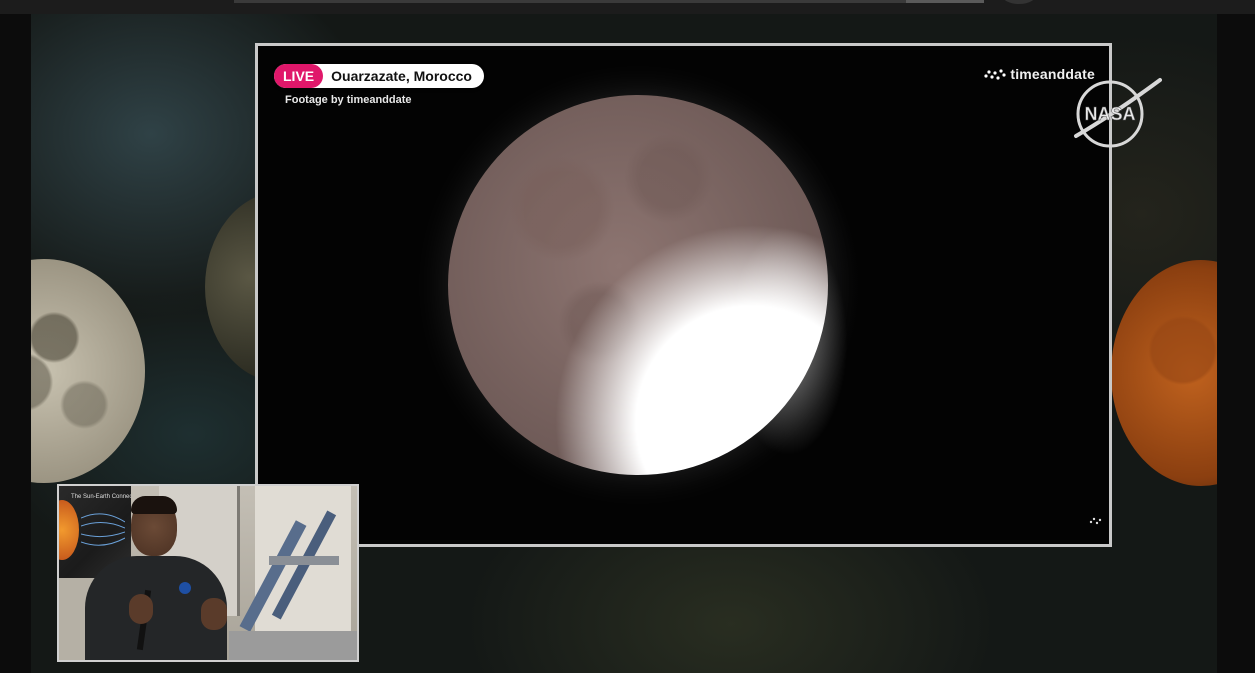 The height and width of the screenshot is (673, 1255). What do you see at coordinates (570, 1) in the screenshot?
I see `address-bar` at bounding box center [570, 1].